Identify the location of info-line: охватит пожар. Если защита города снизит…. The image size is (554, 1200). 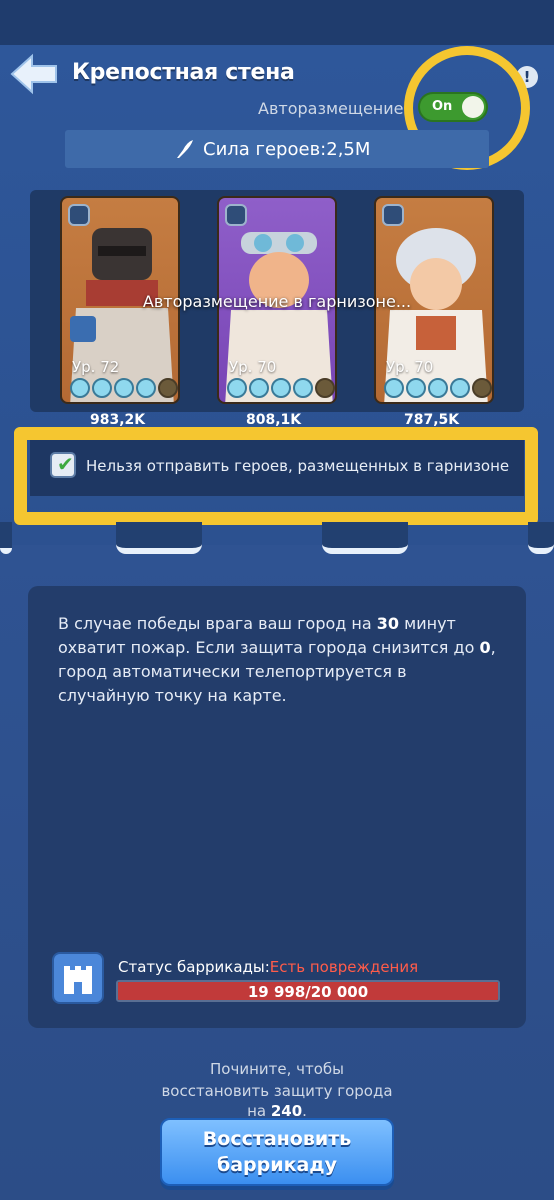
(277, 647).